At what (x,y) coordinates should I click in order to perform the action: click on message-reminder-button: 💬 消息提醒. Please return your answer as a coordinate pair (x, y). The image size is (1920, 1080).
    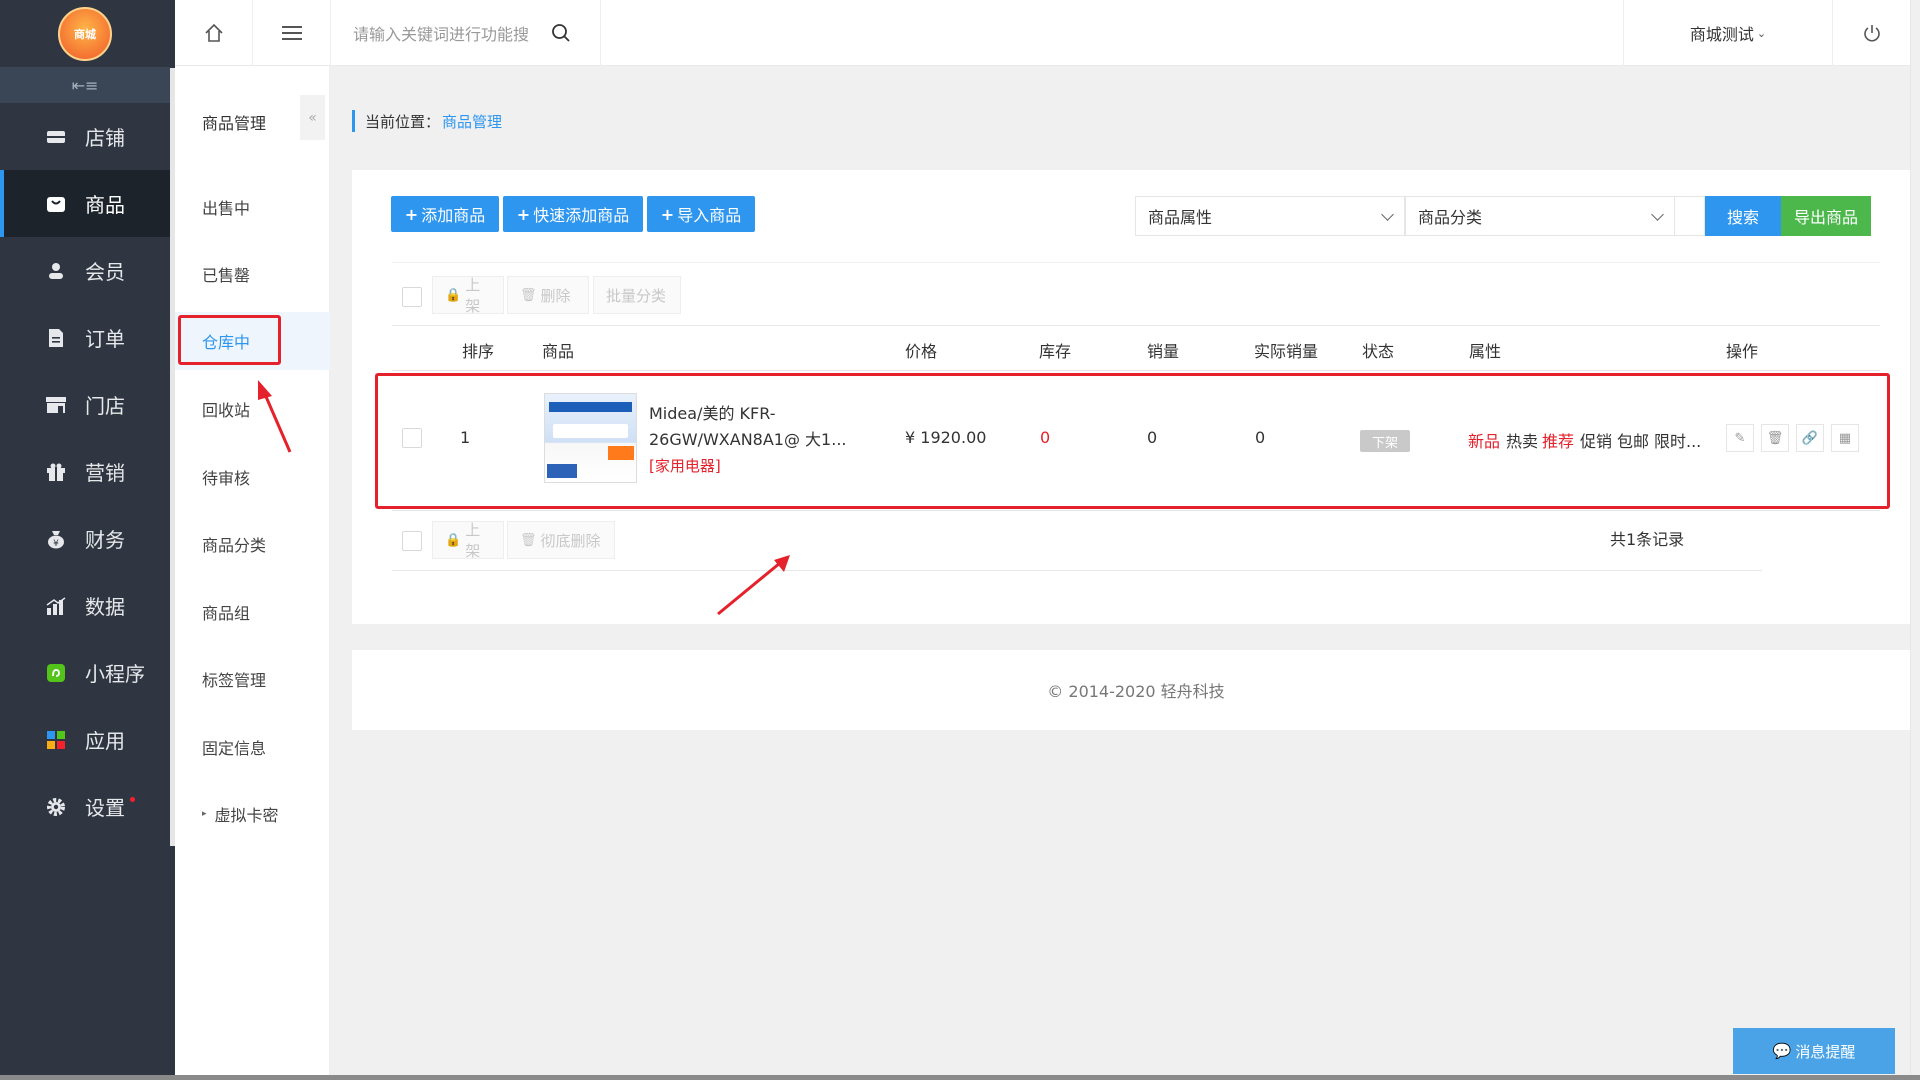
    Looking at the image, I should click on (1814, 1051).